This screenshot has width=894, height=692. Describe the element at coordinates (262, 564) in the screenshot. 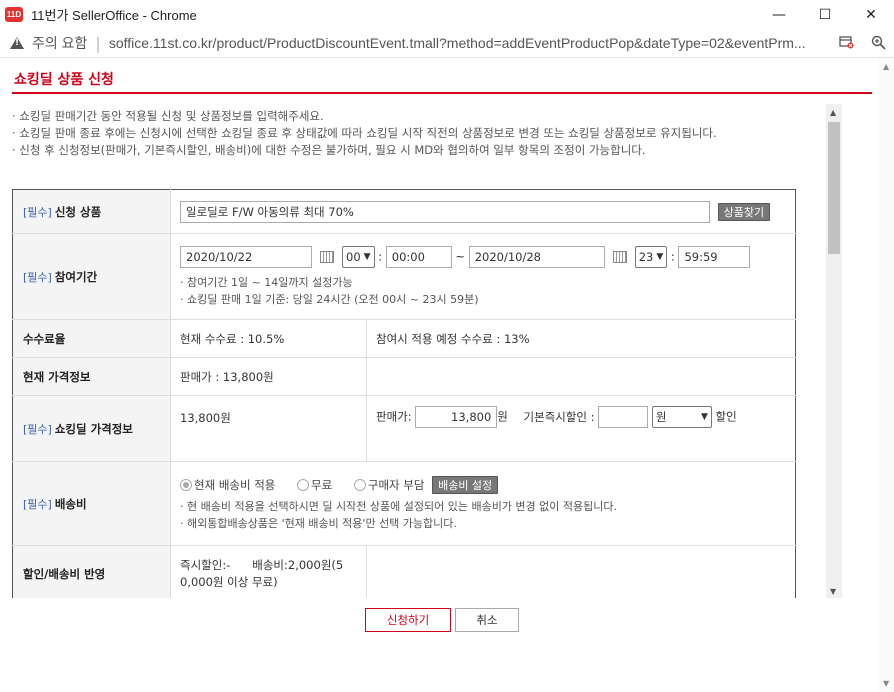

I see `reflect-line: 즉시할인:- 배송비:2,000원(5` at that location.